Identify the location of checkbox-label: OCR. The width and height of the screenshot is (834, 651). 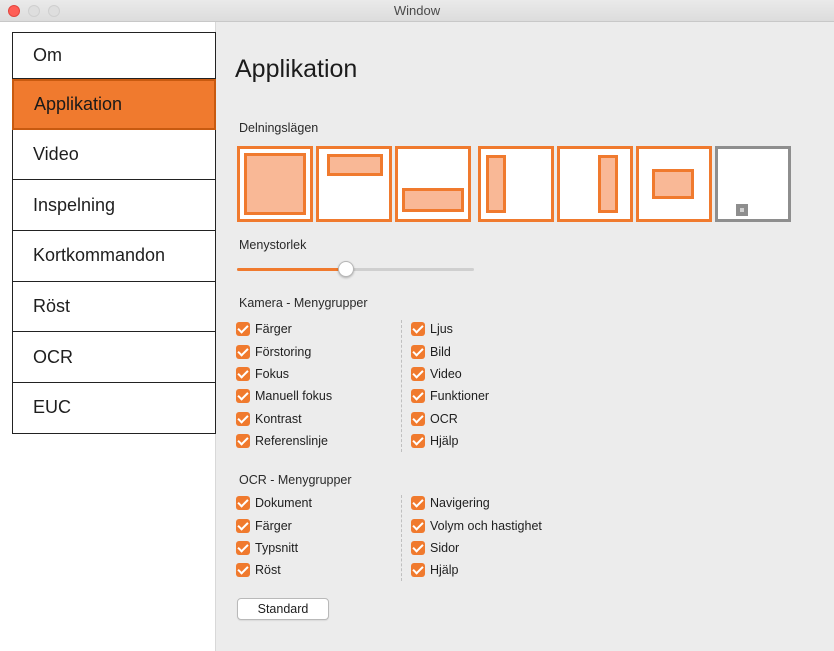
(444, 418).